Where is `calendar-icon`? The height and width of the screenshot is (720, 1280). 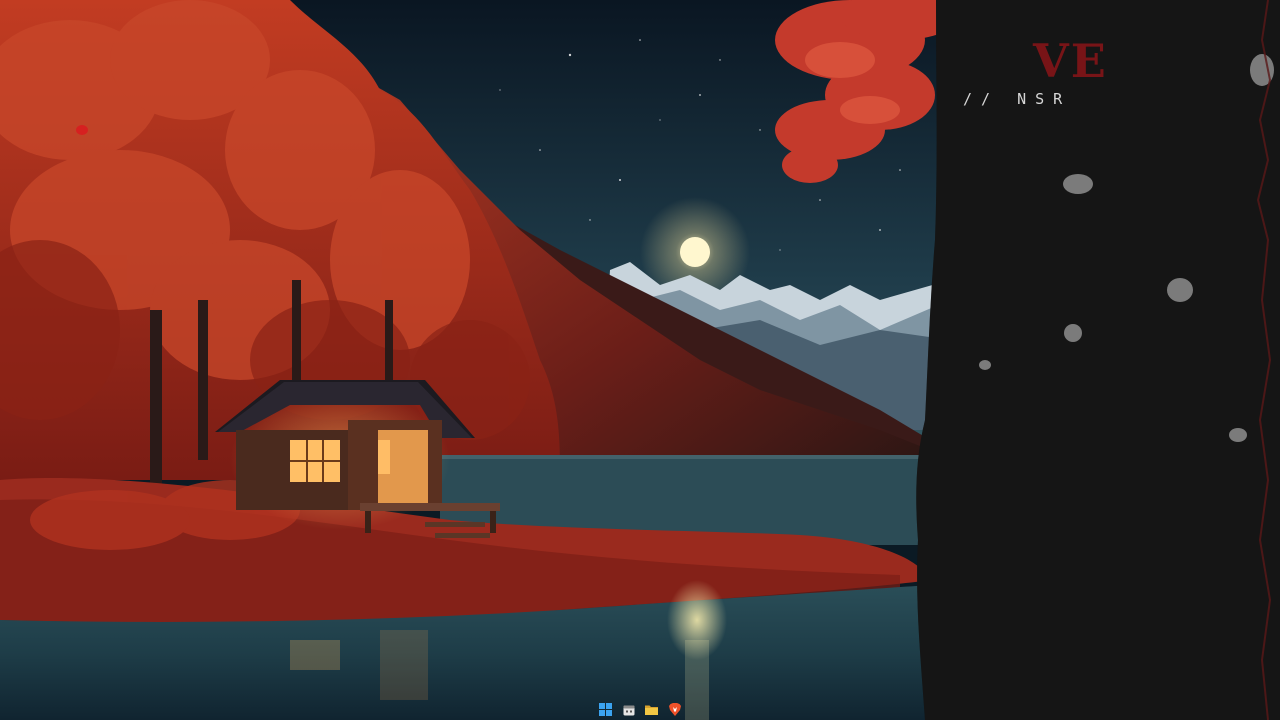
calendar-icon is located at coordinates (628, 710).